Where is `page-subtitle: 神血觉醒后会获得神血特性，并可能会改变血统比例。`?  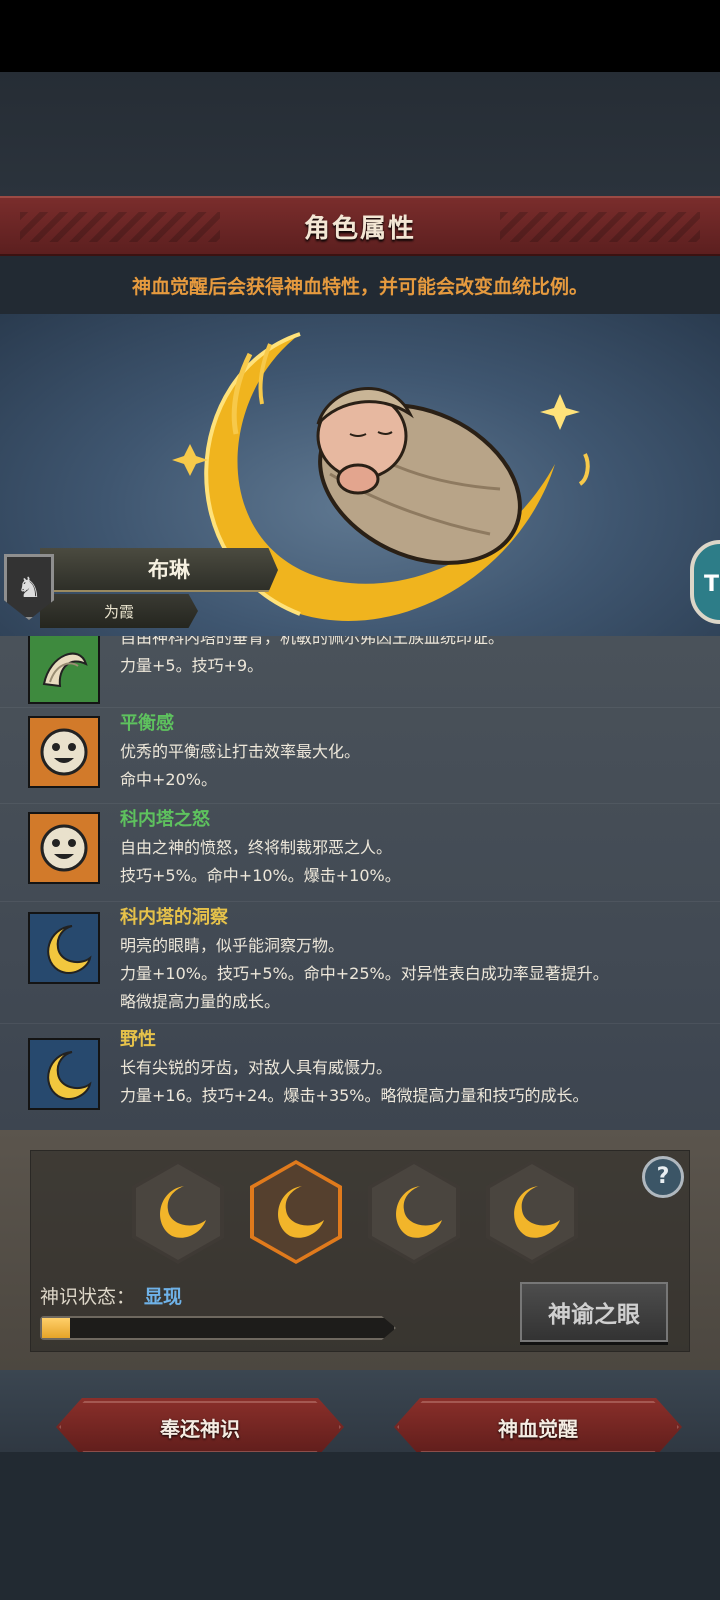
page-subtitle: 神血觉醒后会获得神血特性，并可能会改变血统比例。 is located at coordinates (359, 286).